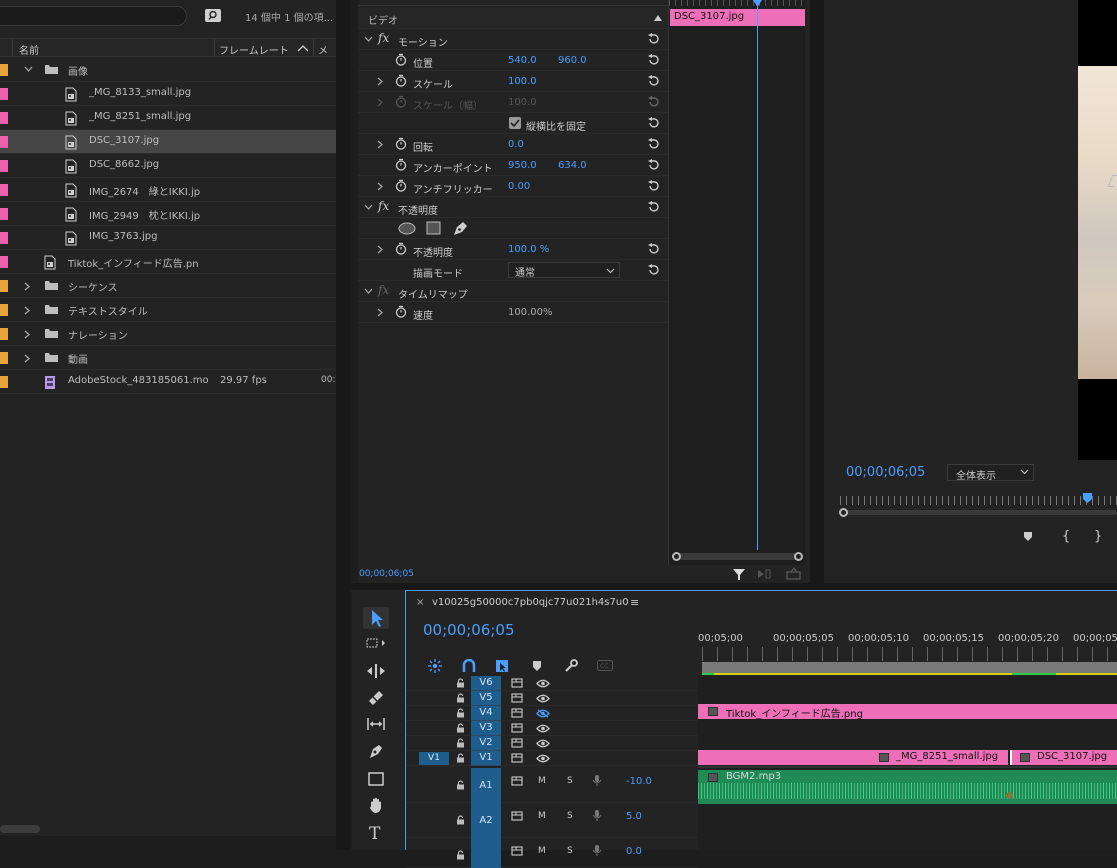  Describe the element at coordinates (168, 142) in the screenshot. I see `project-item-row: DSC_3107.jpg` at that location.